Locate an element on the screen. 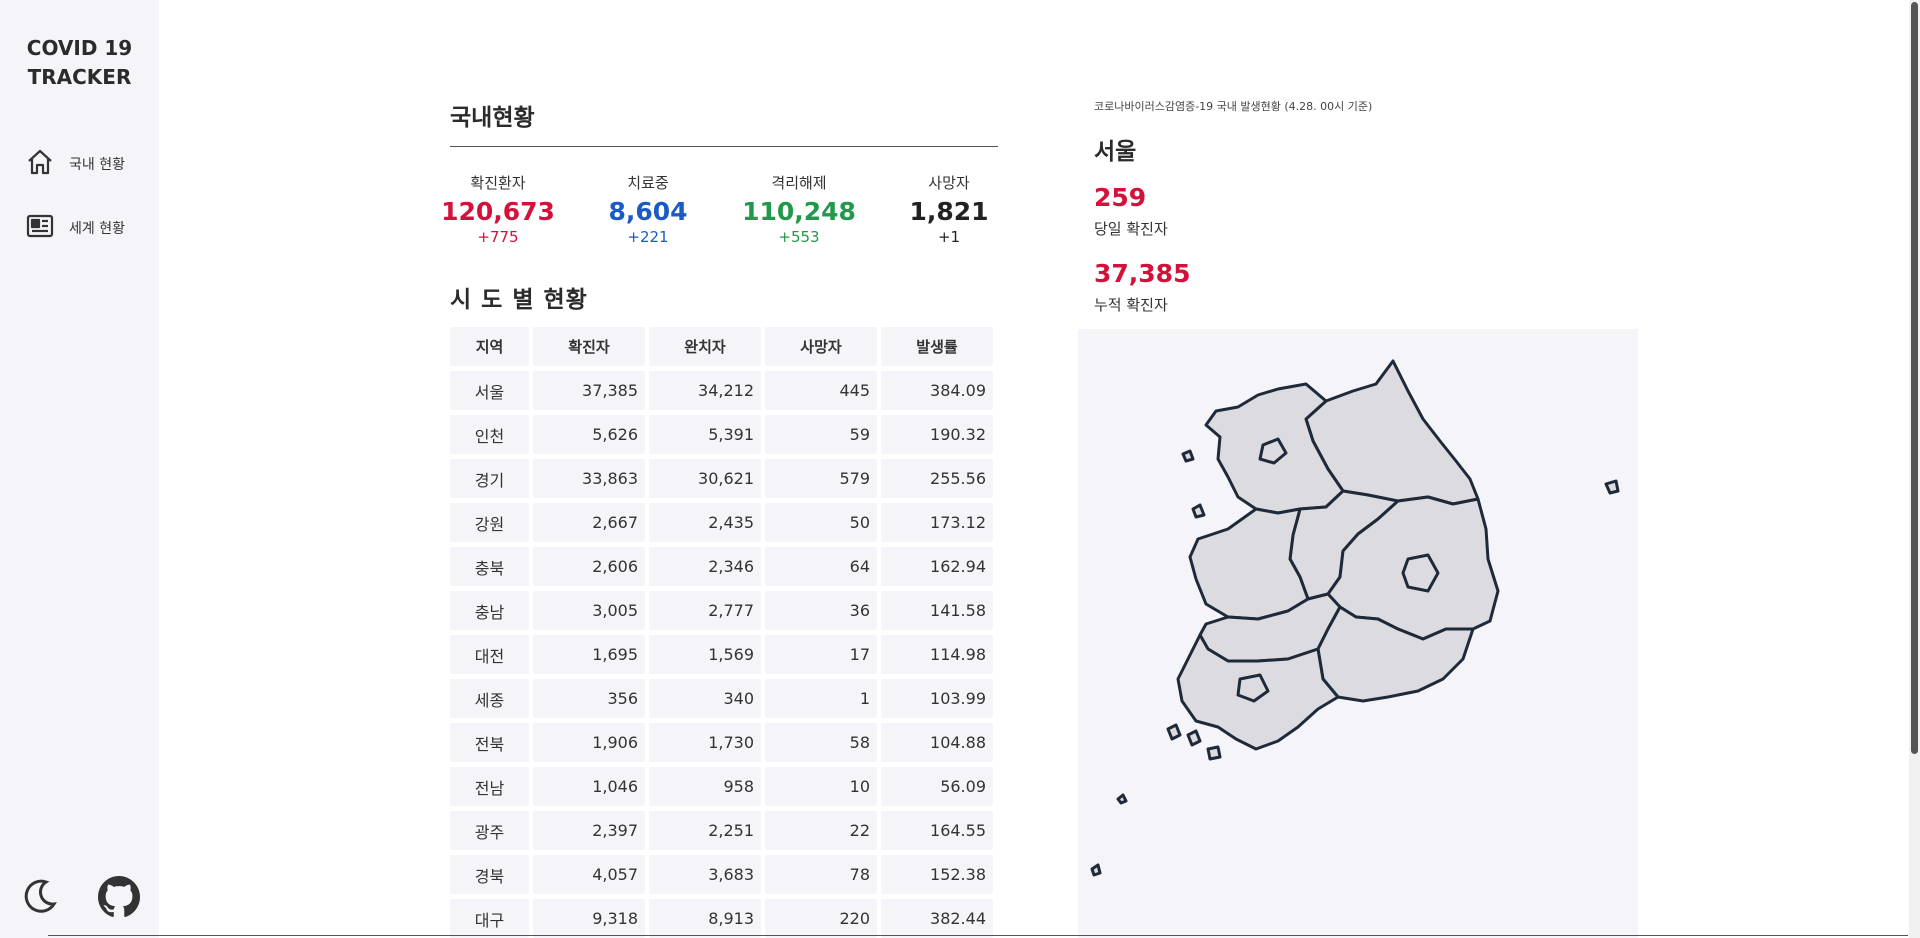 The width and height of the screenshot is (1920, 938). sidebar-item-domestic: 국내 현황 is located at coordinates (75, 164).